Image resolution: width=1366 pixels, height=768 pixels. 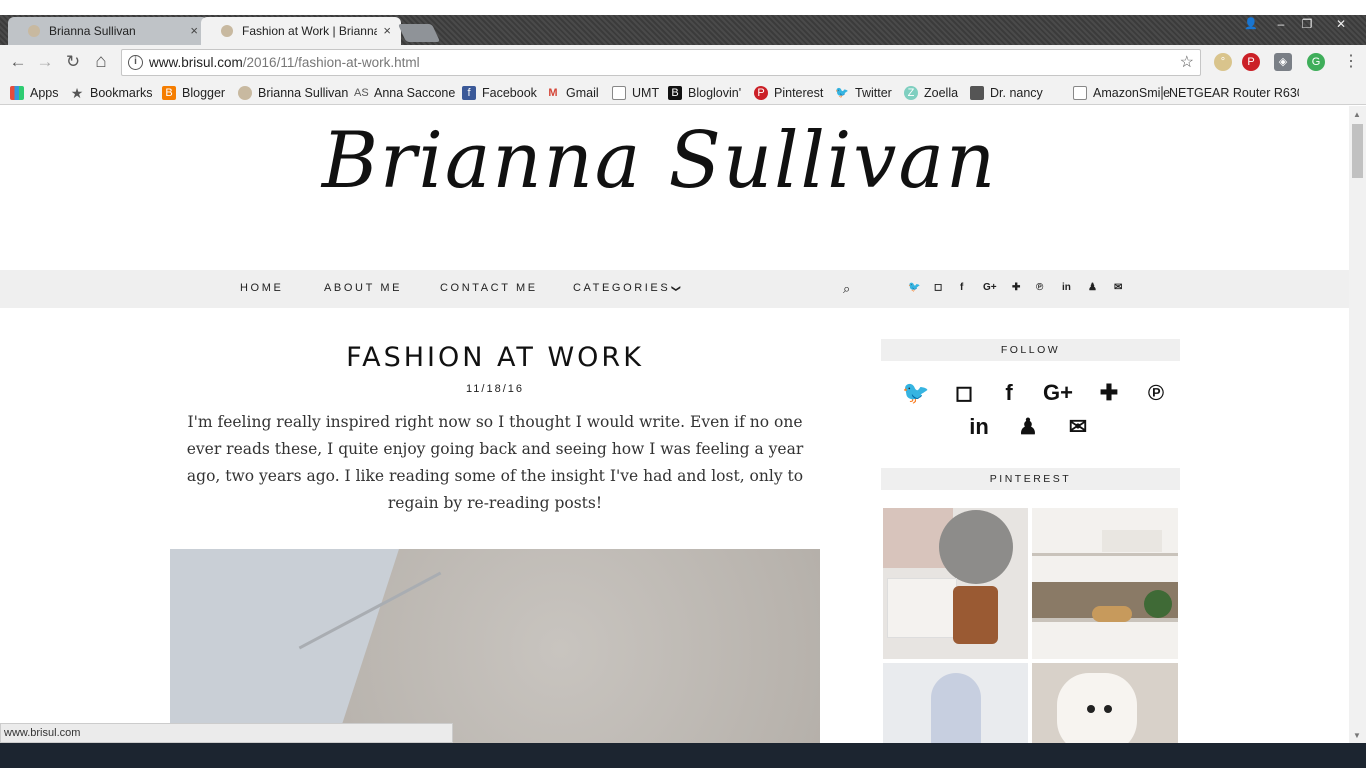 What do you see at coordinates (1283, 62) in the screenshot?
I see `extension-icon: ◈` at bounding box center [1283, 62].